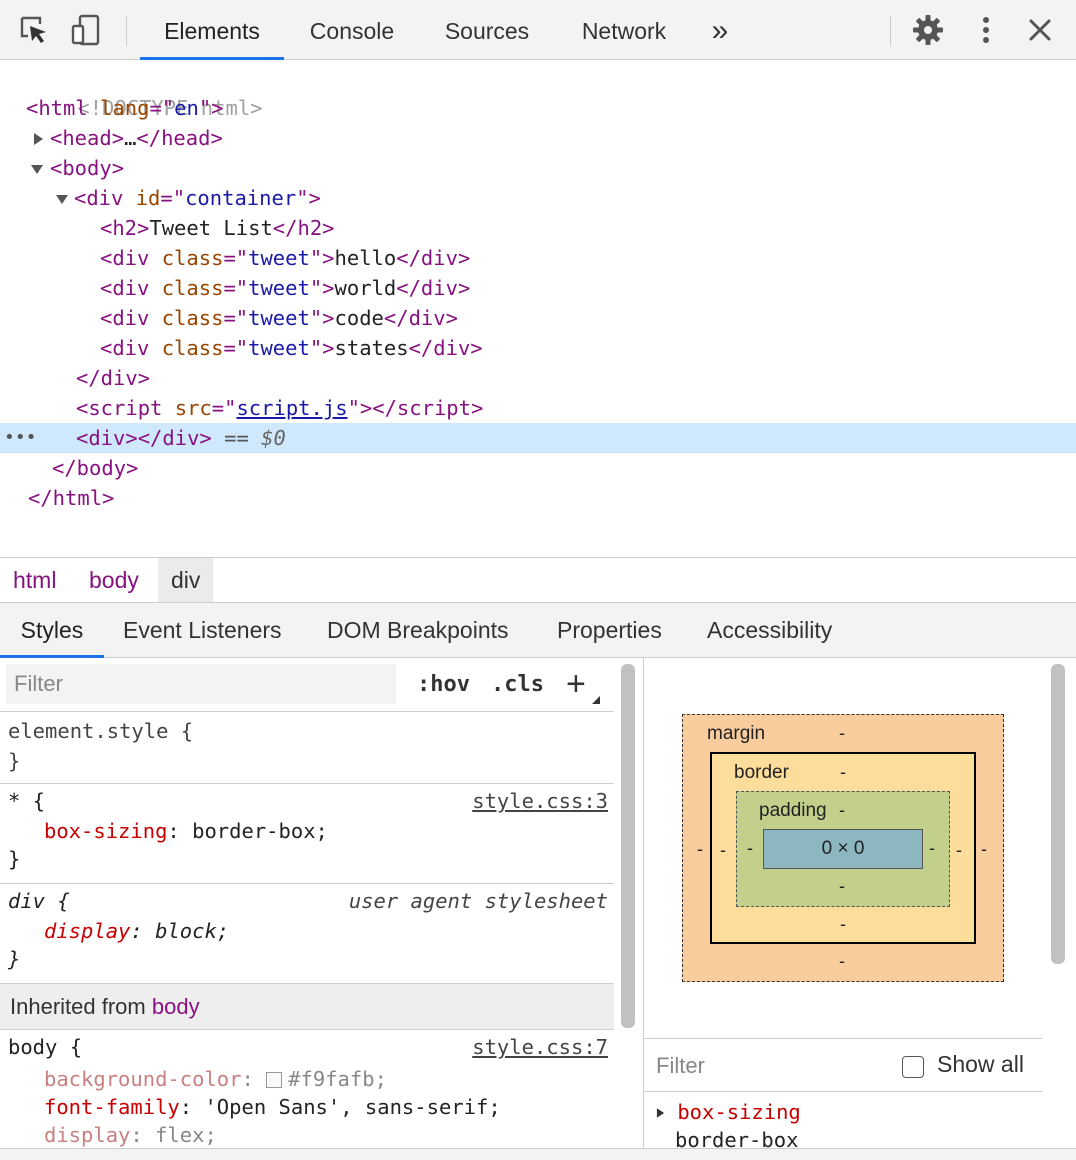 The width and height of the screenshot is (1076, 1160). I want to click on tab-accessibility: Accessibility, so click(769, 630).